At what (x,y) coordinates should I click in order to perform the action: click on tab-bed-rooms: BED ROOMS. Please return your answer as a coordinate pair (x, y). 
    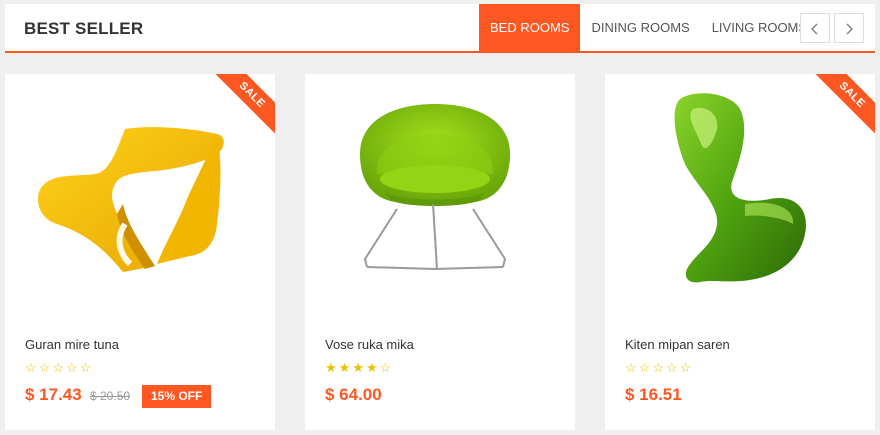
    Looking at the image, I should click on (530, 27).